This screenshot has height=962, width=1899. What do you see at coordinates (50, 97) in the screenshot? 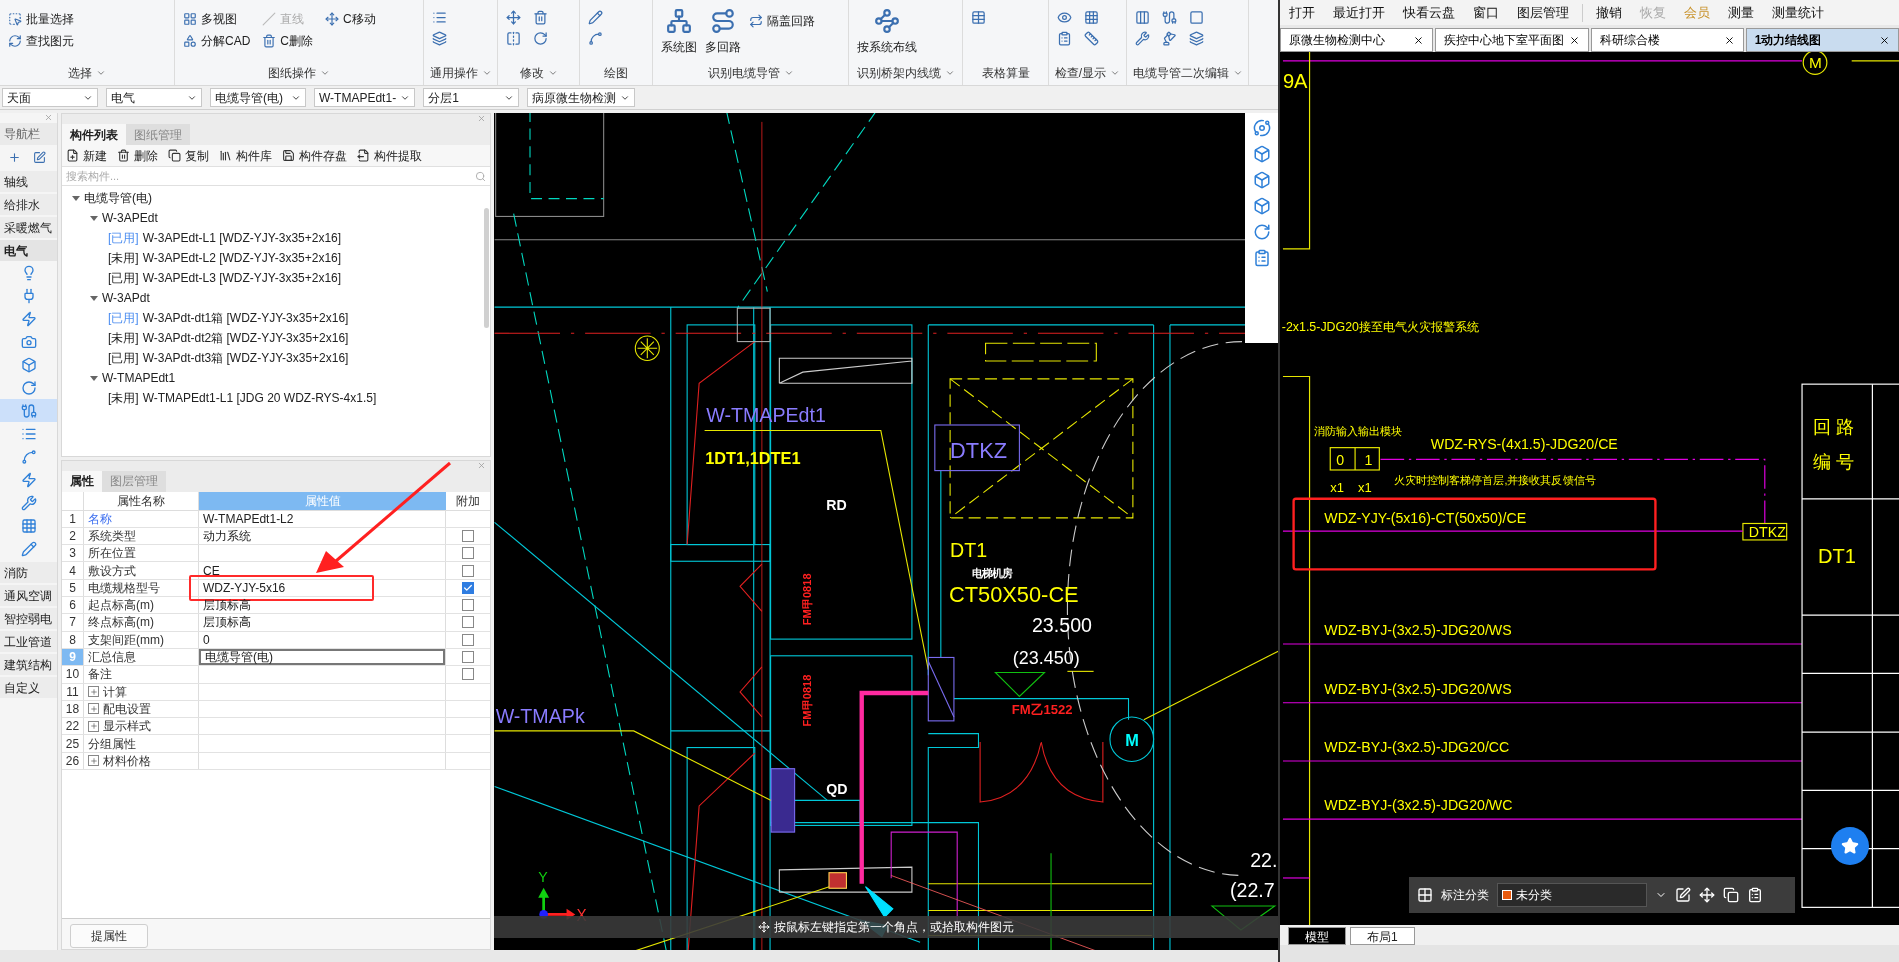
I see `dropdown: 天面` at bounding box center [50, 97].